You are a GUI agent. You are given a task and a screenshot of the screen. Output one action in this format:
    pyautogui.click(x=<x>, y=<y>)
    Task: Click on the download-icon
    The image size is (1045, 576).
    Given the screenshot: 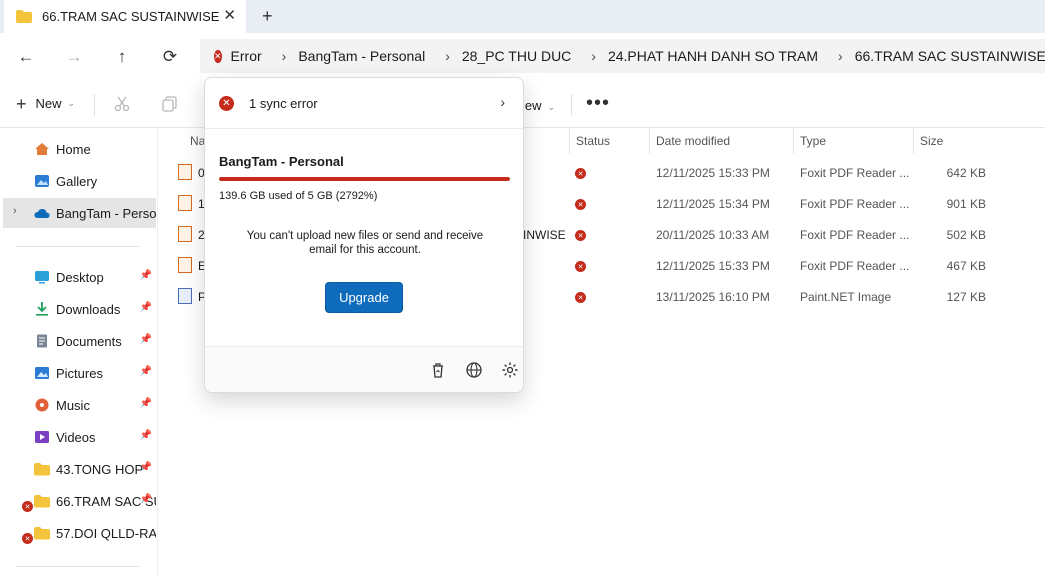 What is the action you would take?
    pyautogui.click(x=42, y=309)
    